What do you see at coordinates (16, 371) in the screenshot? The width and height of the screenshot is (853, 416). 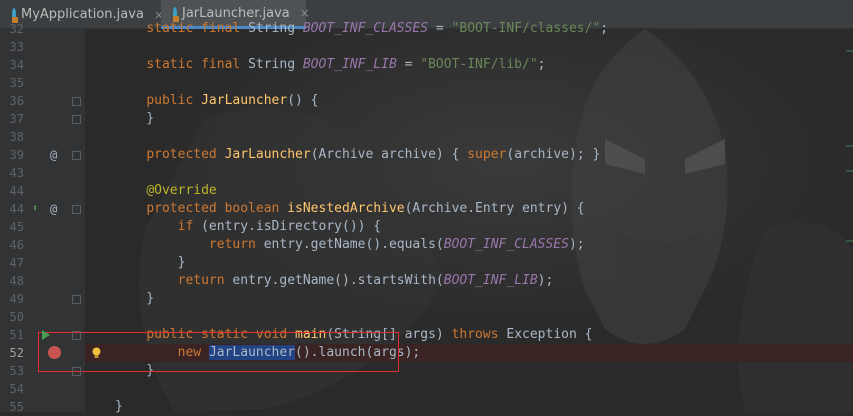 I see `line-number: 53` at bounding box center [16, 371].